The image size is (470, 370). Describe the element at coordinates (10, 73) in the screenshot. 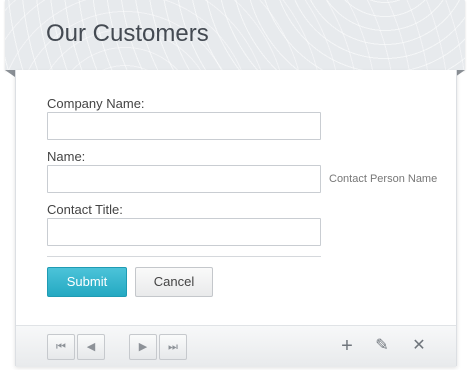

I see `header-fold-left` at that location.